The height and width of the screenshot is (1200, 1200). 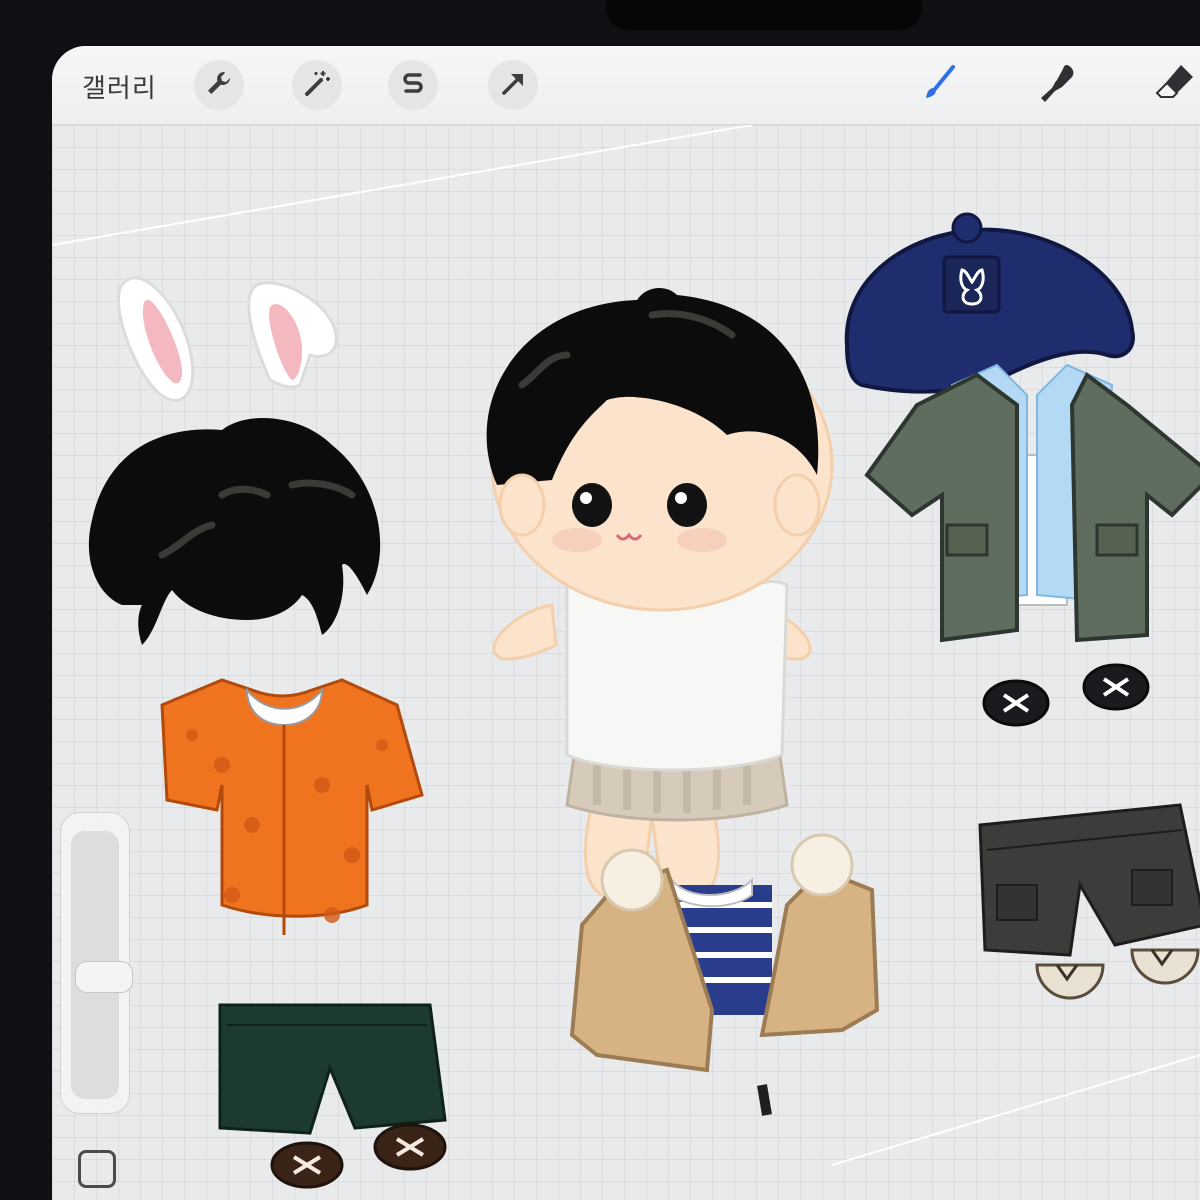 I want to click on arrow-cursor-icon, so click(x=513, y=85).